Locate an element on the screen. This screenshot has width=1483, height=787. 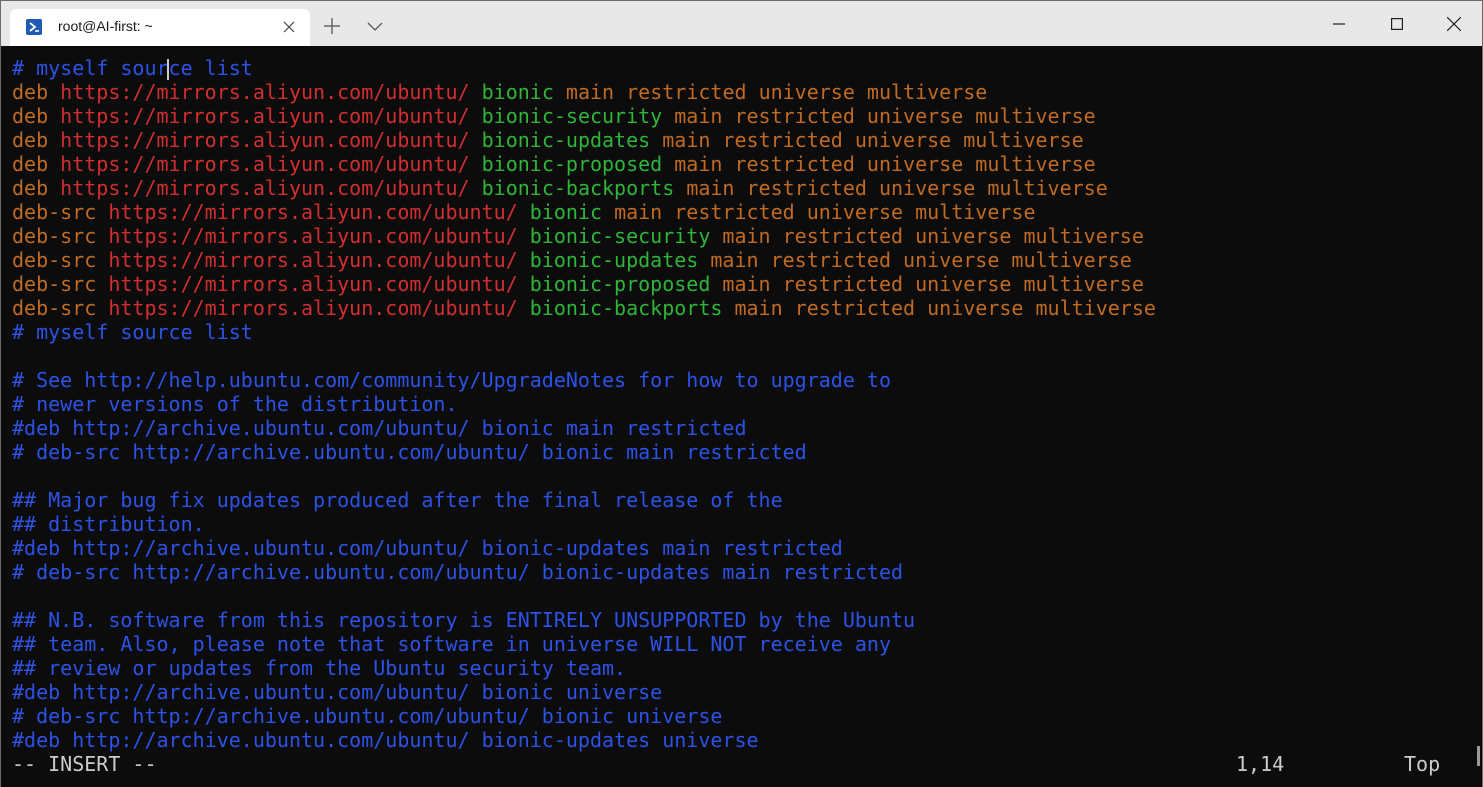
line-segment: # newer versions of the distribution. is located at coordinates (235, 404).